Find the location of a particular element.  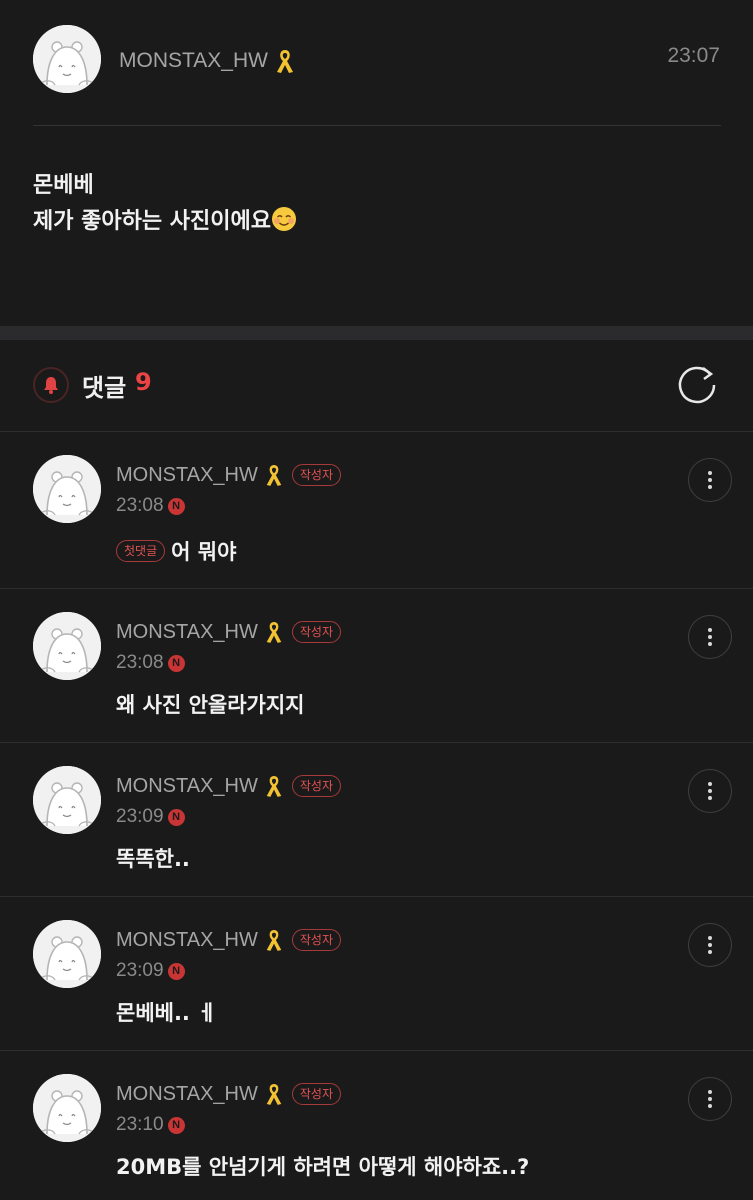

comment-text-row: 똑똑한.. is located at coordinates (153, 858).